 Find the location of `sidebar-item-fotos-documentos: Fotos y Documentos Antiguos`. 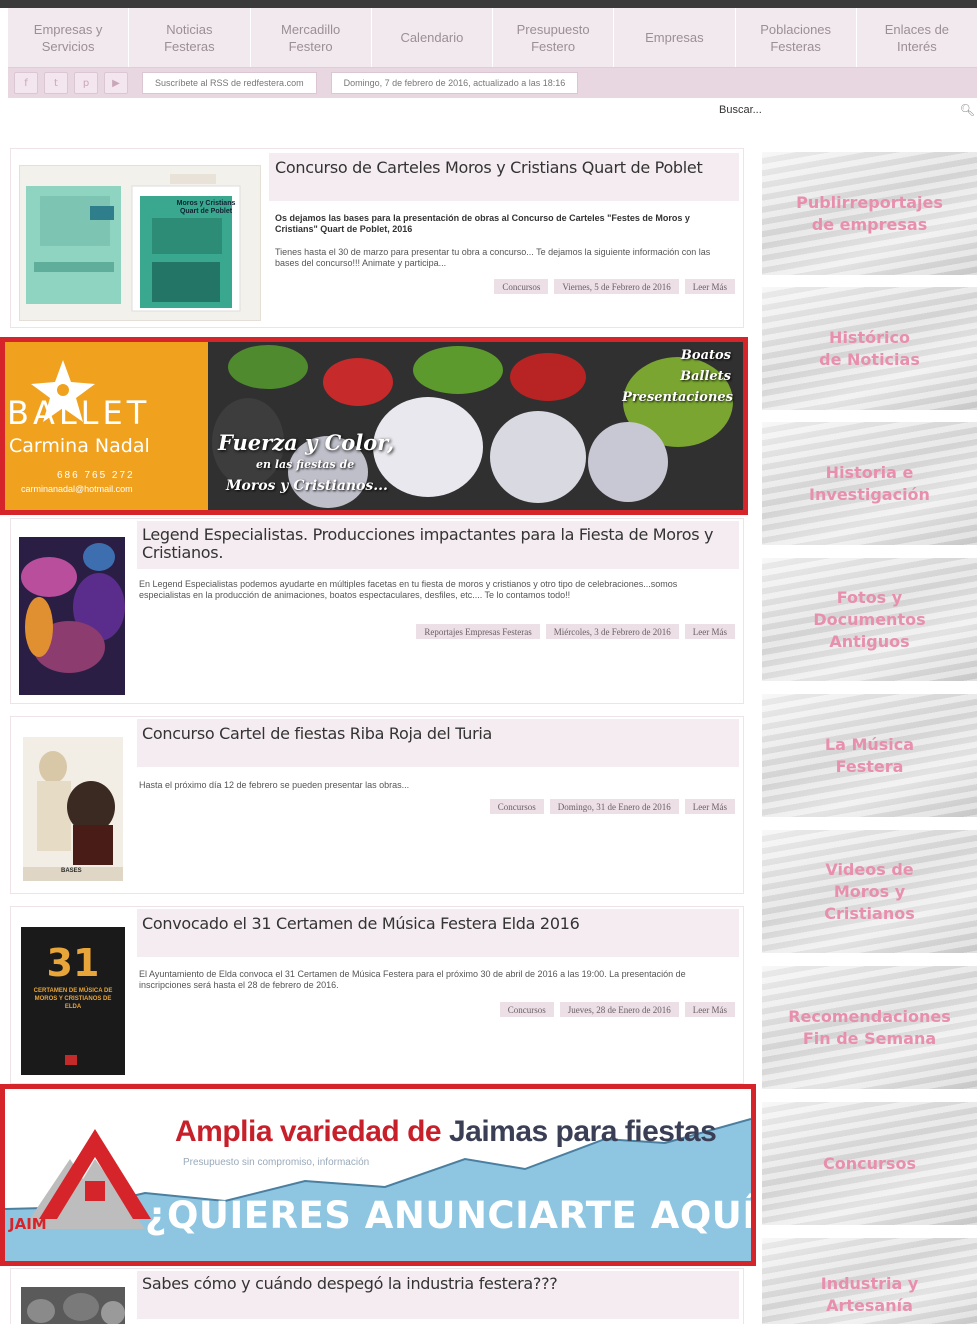

sidebar-item-fotos-documentos: Fotos y Documentos Antiguos is located at coordinates (869, 619).